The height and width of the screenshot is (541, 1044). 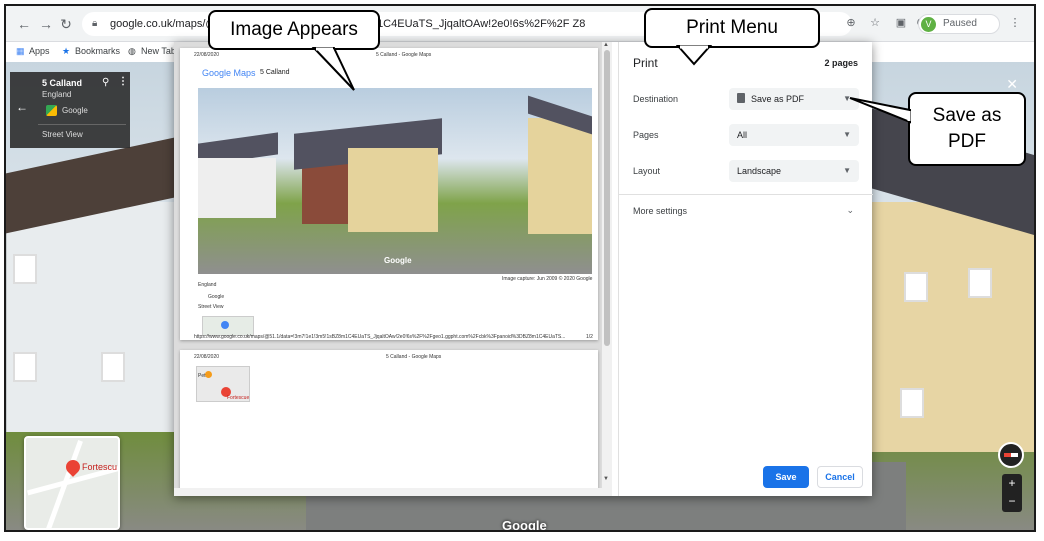 What do you see at coordinates (238, 398) in the screenshot?
I see `map-label-b: Fortescue` at bounding box center [238, 398].